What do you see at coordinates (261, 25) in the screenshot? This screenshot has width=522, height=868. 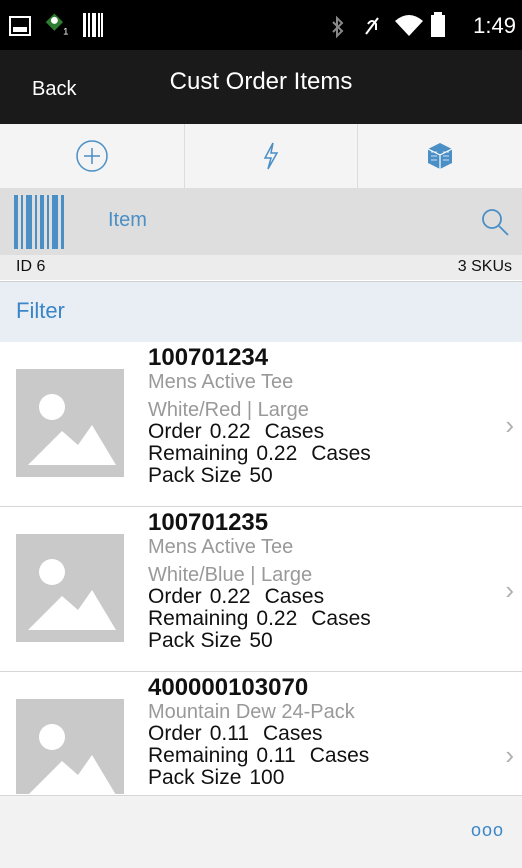 I see `status-bar: 1 1:49` at bounding box center [261, 25].